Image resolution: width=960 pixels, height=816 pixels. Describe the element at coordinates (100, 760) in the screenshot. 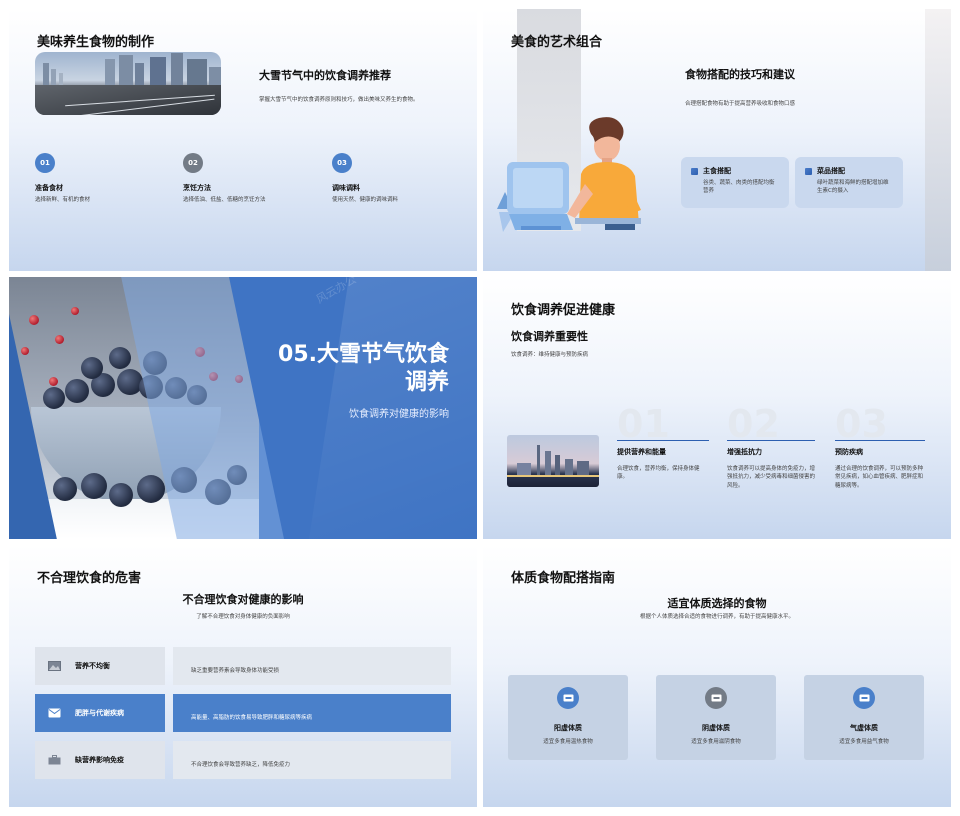

I see `harm-row-3-label: 缺营养影响免疫` at that location.